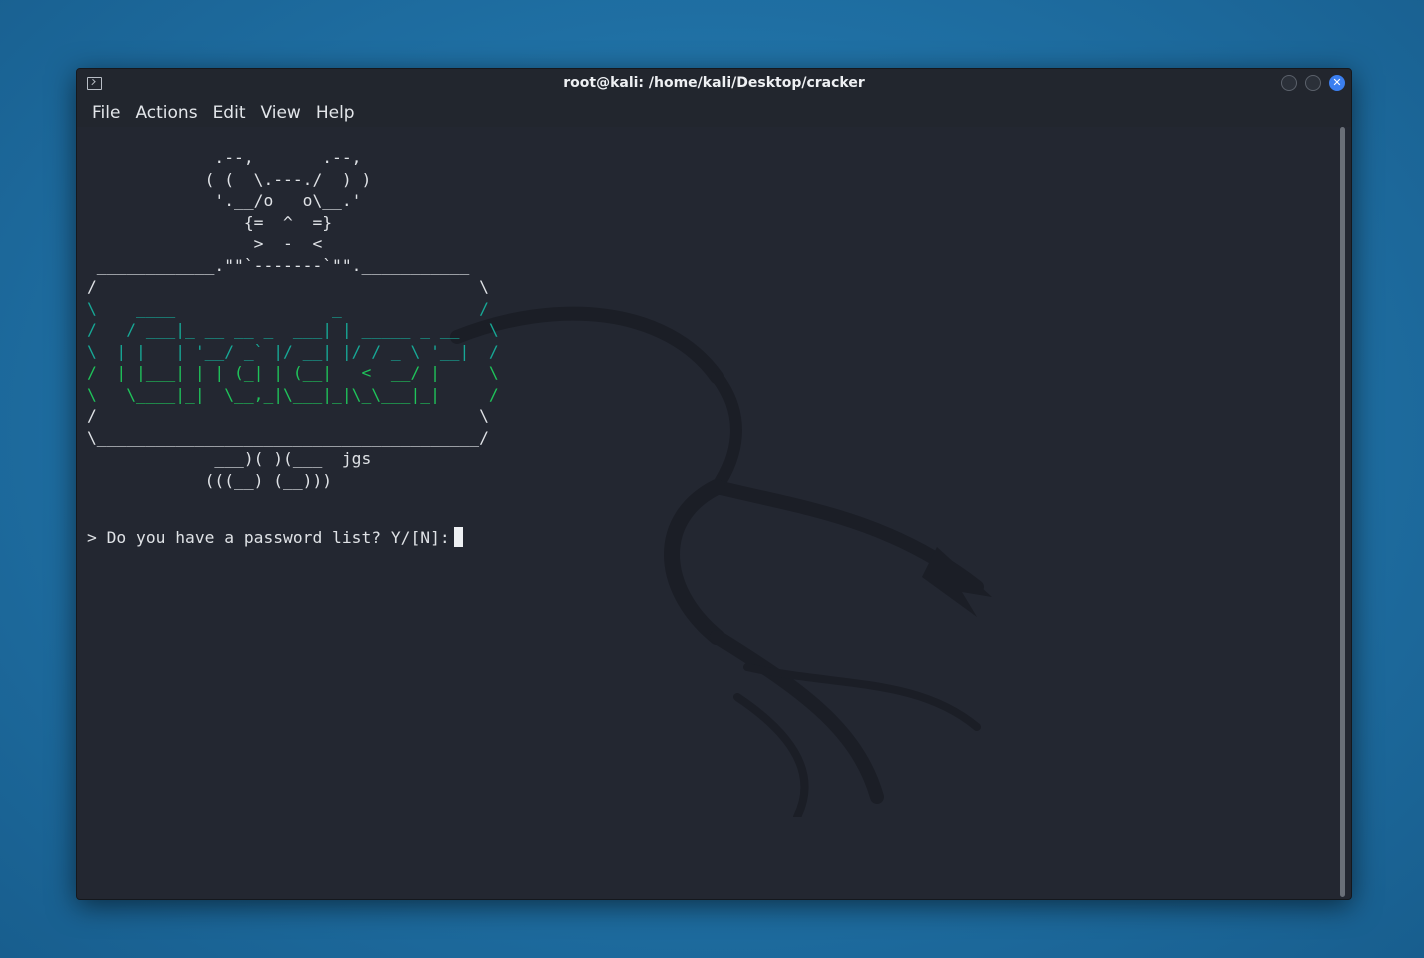 This screenshot has height=958, width=1424. What do you see at coordinates (293, 329) in the screenshot?
I see `banner-logo-line: / / ___|_ __ __ _ ___| | _____ _ __ \` at bounding box center [293, 329].